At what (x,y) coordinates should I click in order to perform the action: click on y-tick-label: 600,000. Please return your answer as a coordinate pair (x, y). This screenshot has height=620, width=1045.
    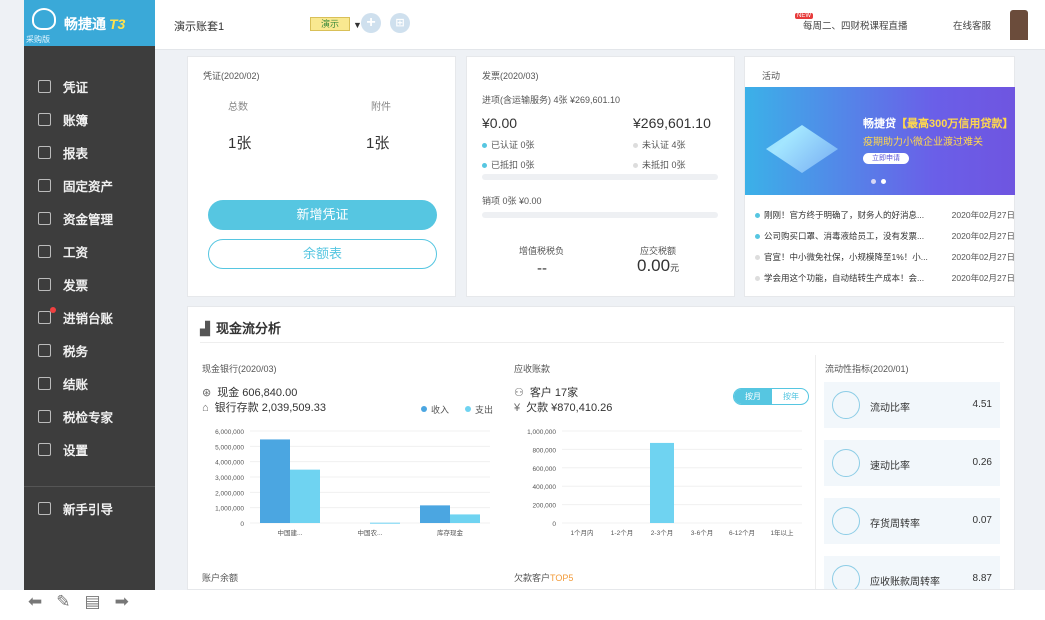
    Looking at the image, I should click on (545, 469).